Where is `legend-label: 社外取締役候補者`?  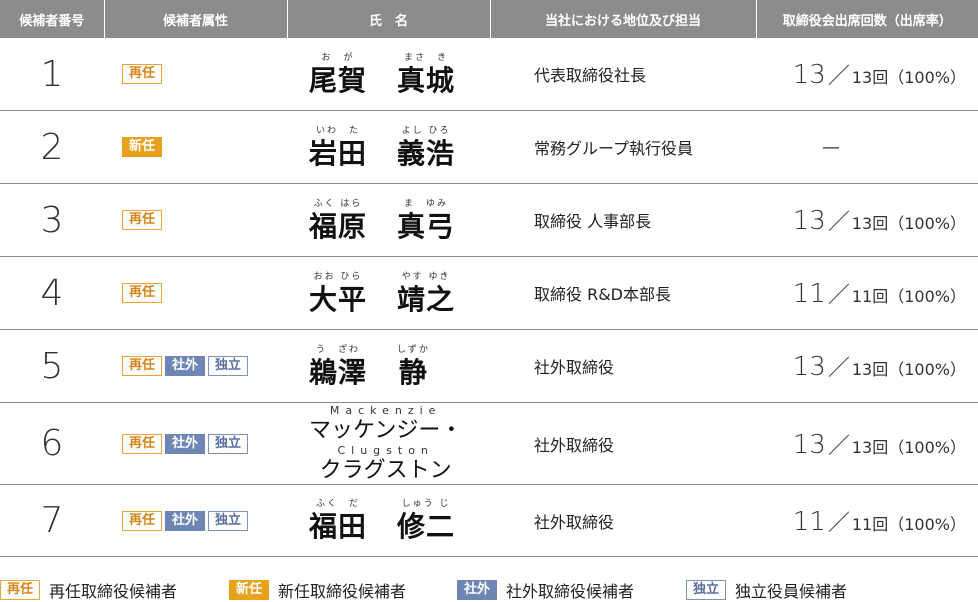 legend-label: 社外取締役候補者 is located at coordinates (570, 591).